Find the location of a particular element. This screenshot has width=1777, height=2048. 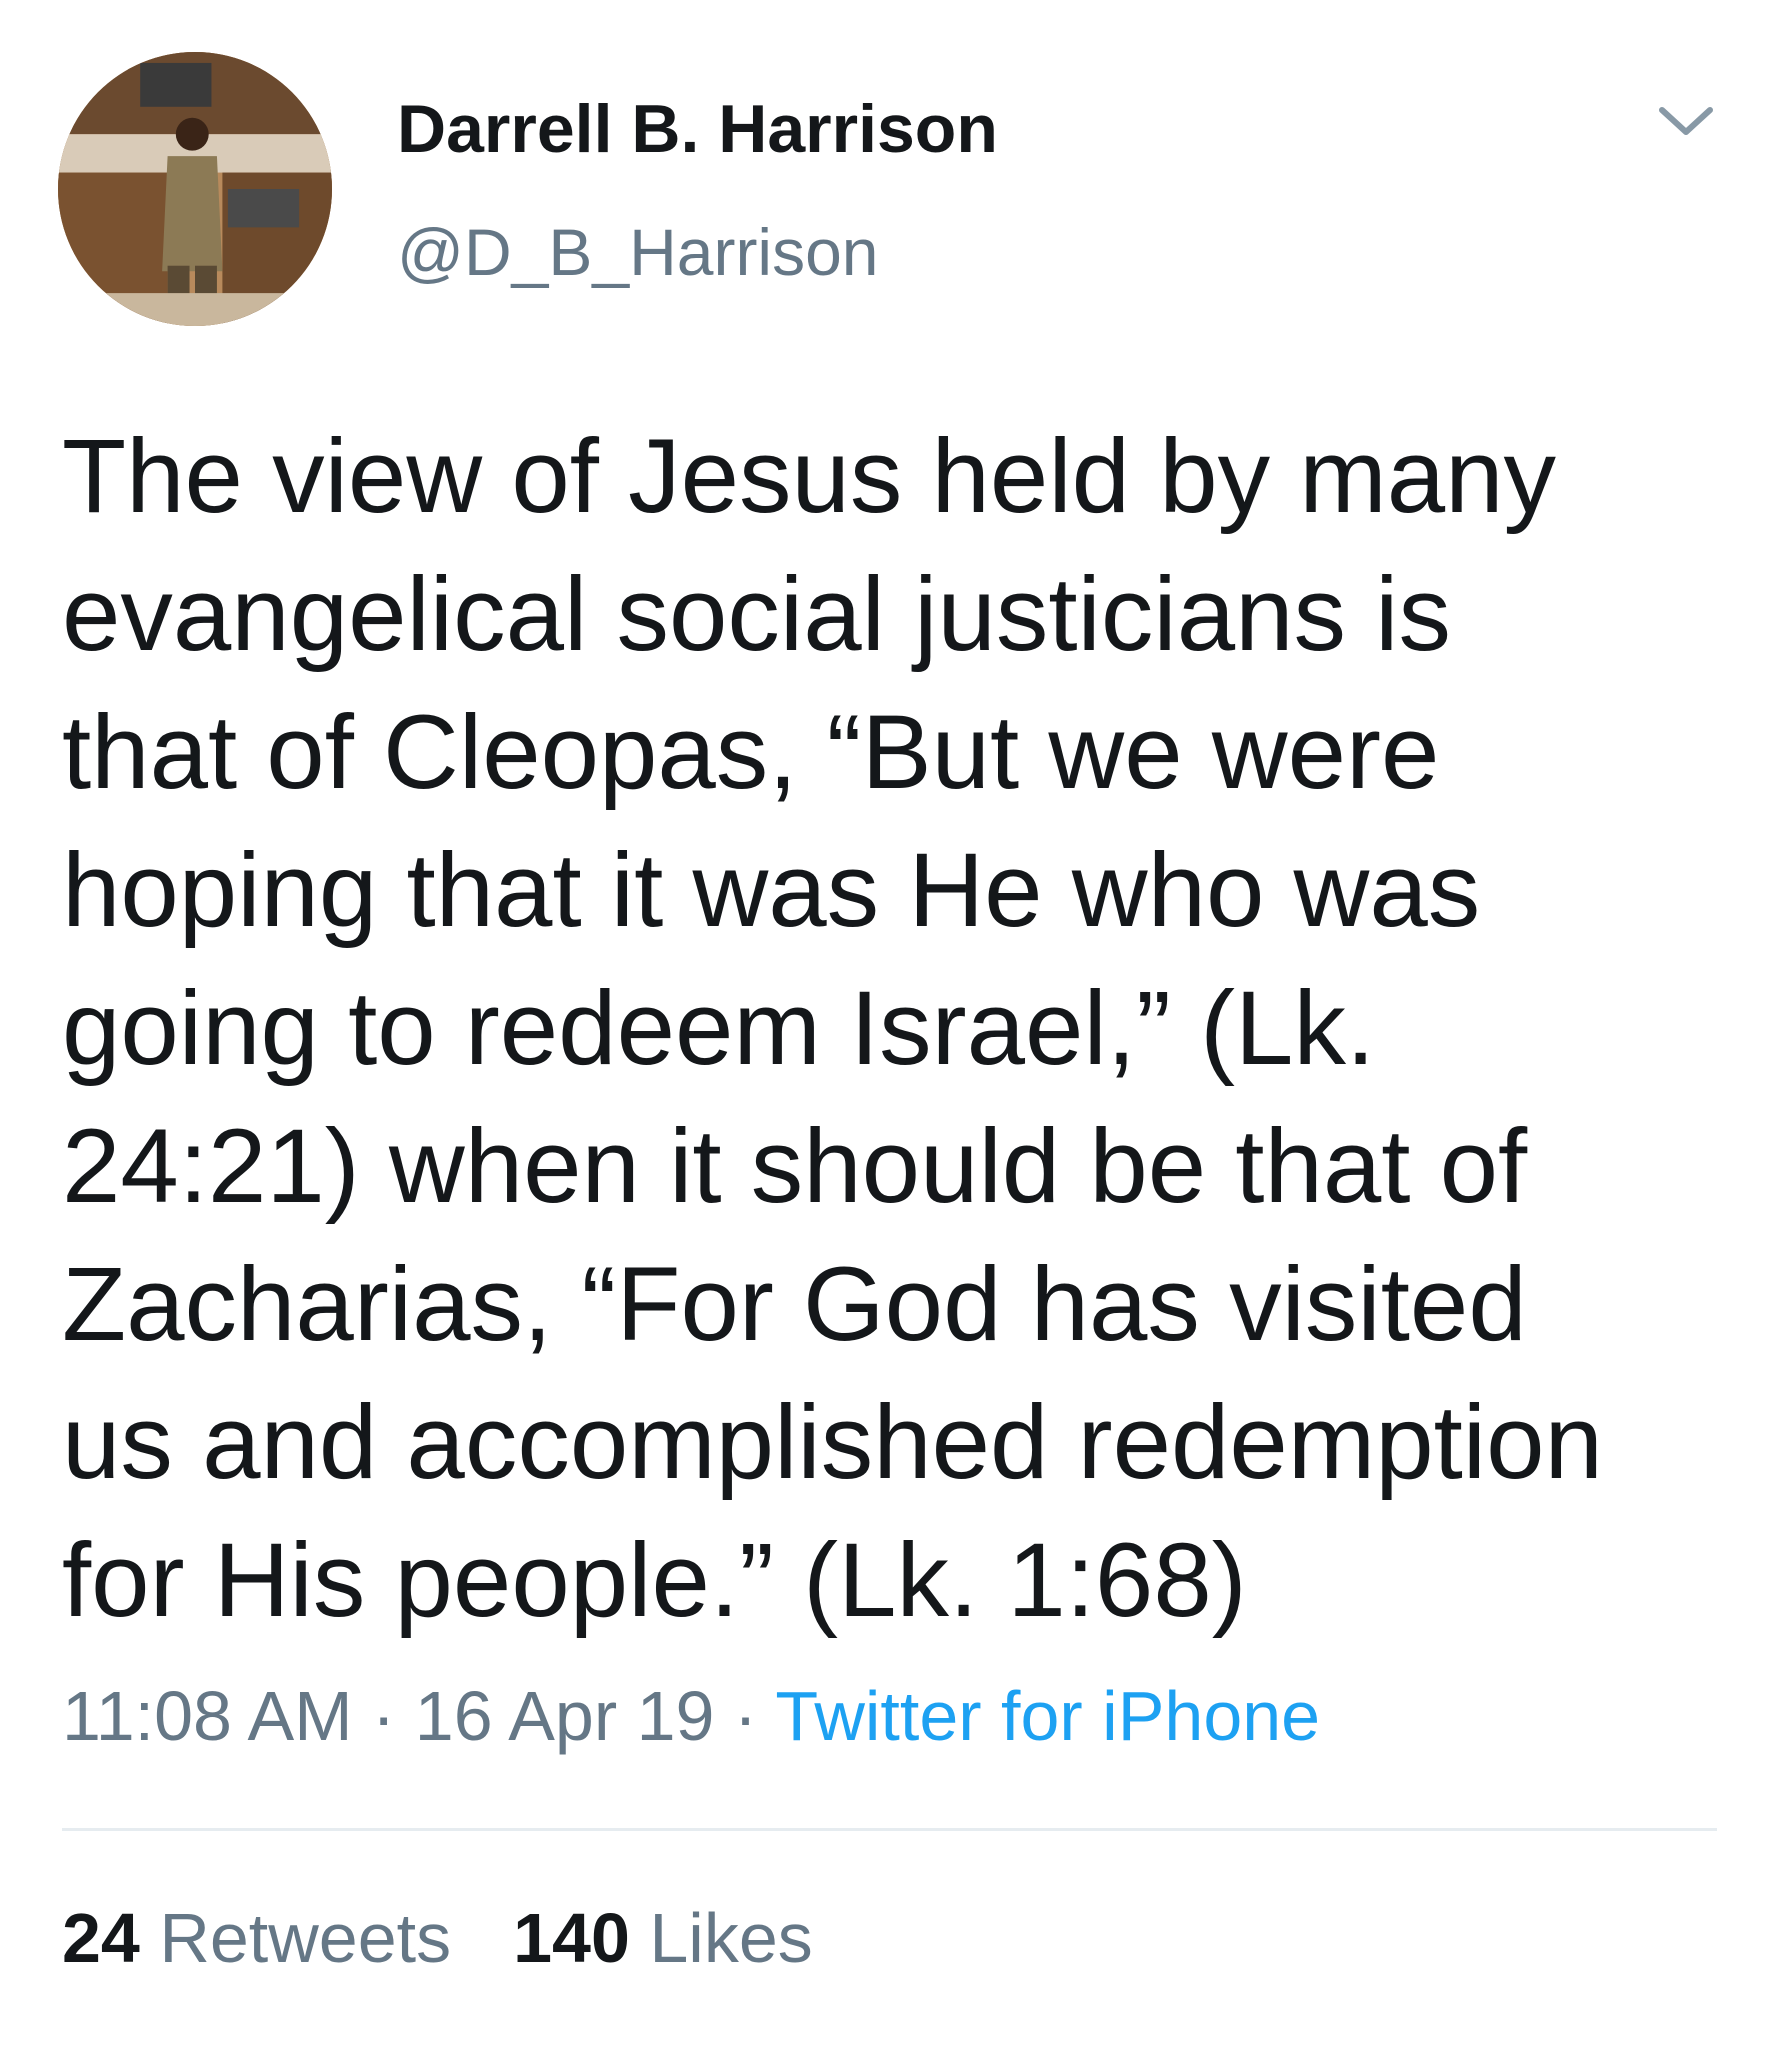

tweet-source-link: Twitter for iPhone is located at coordinates (1047, 1716).